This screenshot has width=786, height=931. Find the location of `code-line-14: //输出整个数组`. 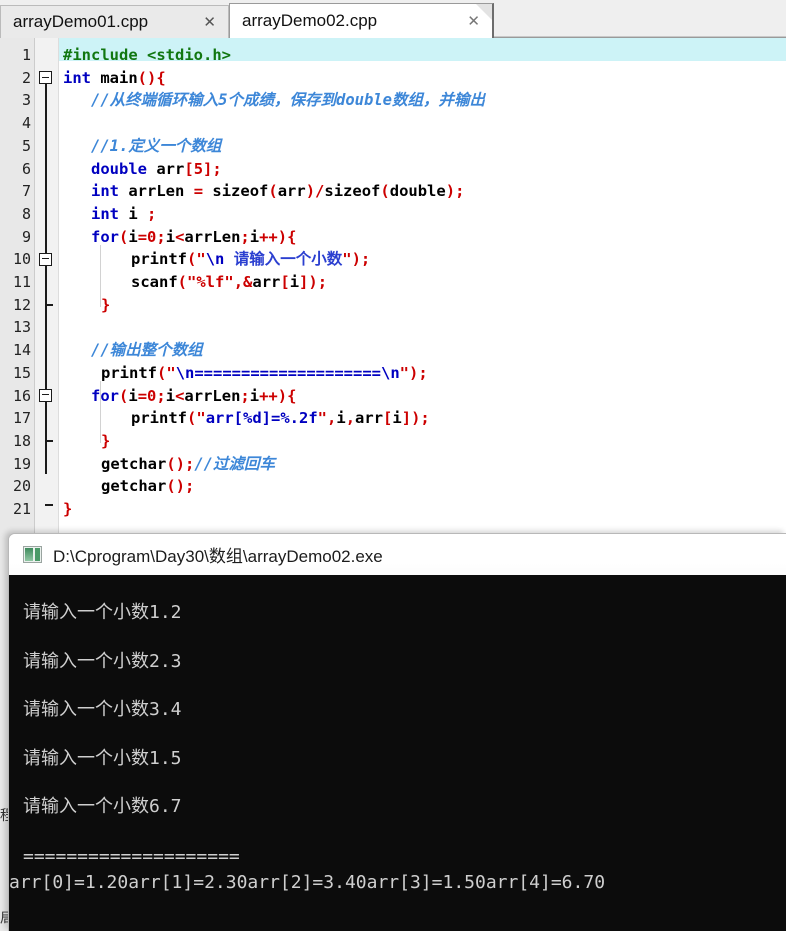

code-line-14: //输出整个数组 is located at coordinates (147, 350).